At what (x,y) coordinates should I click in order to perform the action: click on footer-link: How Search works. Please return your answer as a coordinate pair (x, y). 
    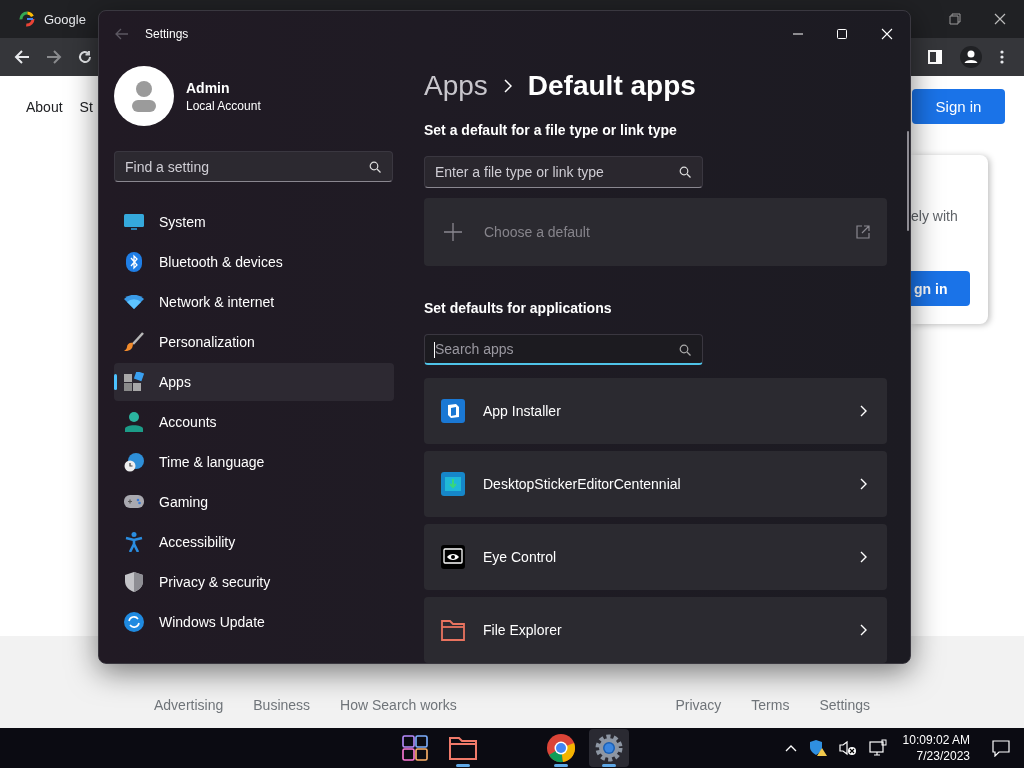
    Looking at the image, I should click on (398, 705).